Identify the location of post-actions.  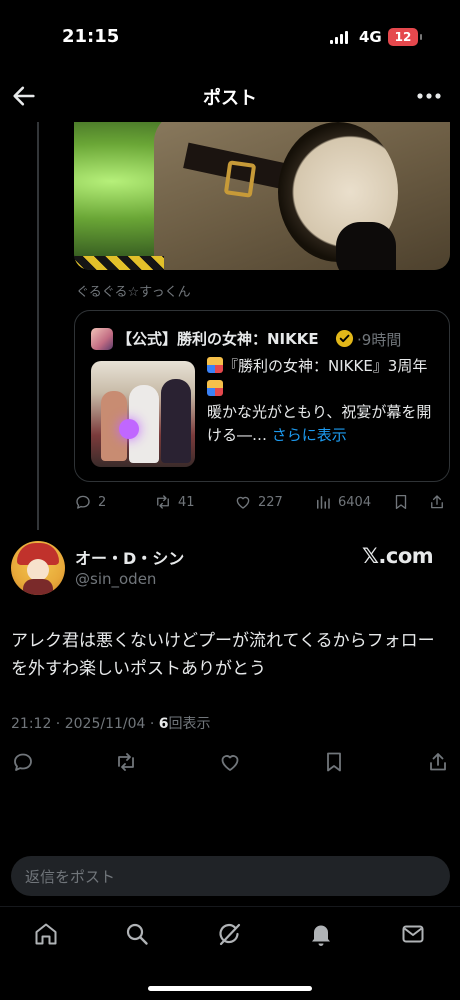
(230, 763).